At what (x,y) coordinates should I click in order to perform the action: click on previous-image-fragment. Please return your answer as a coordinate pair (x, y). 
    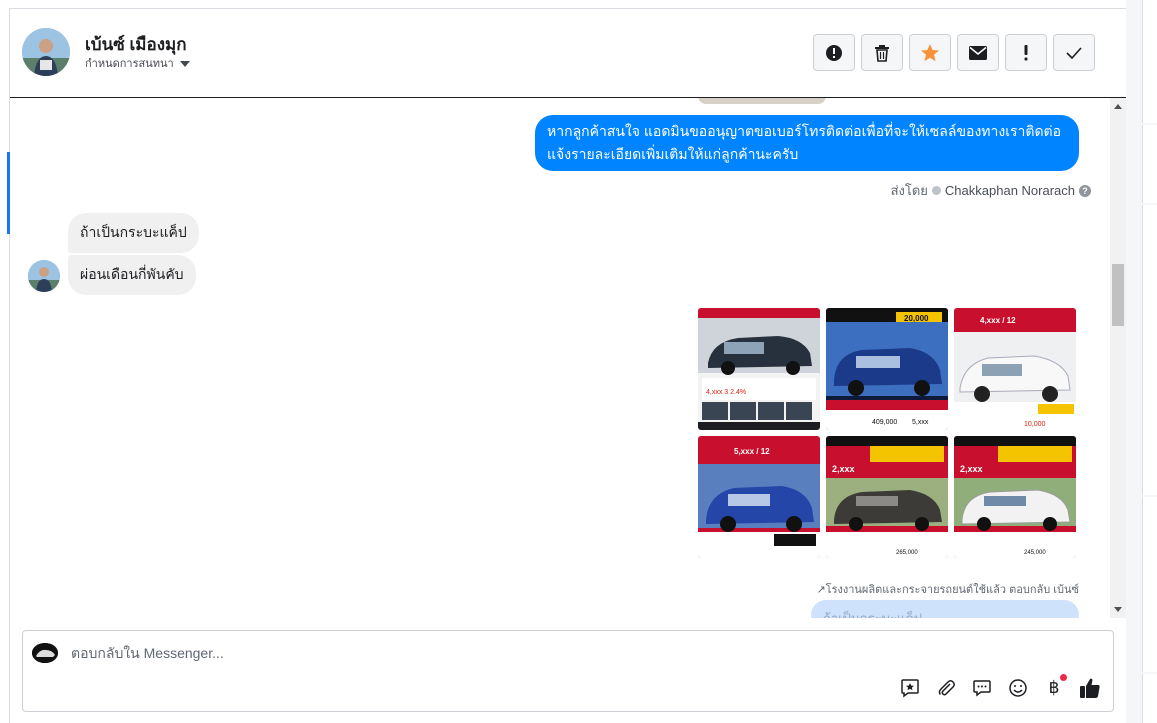
    Looking at the image, I should click on (762, 101).